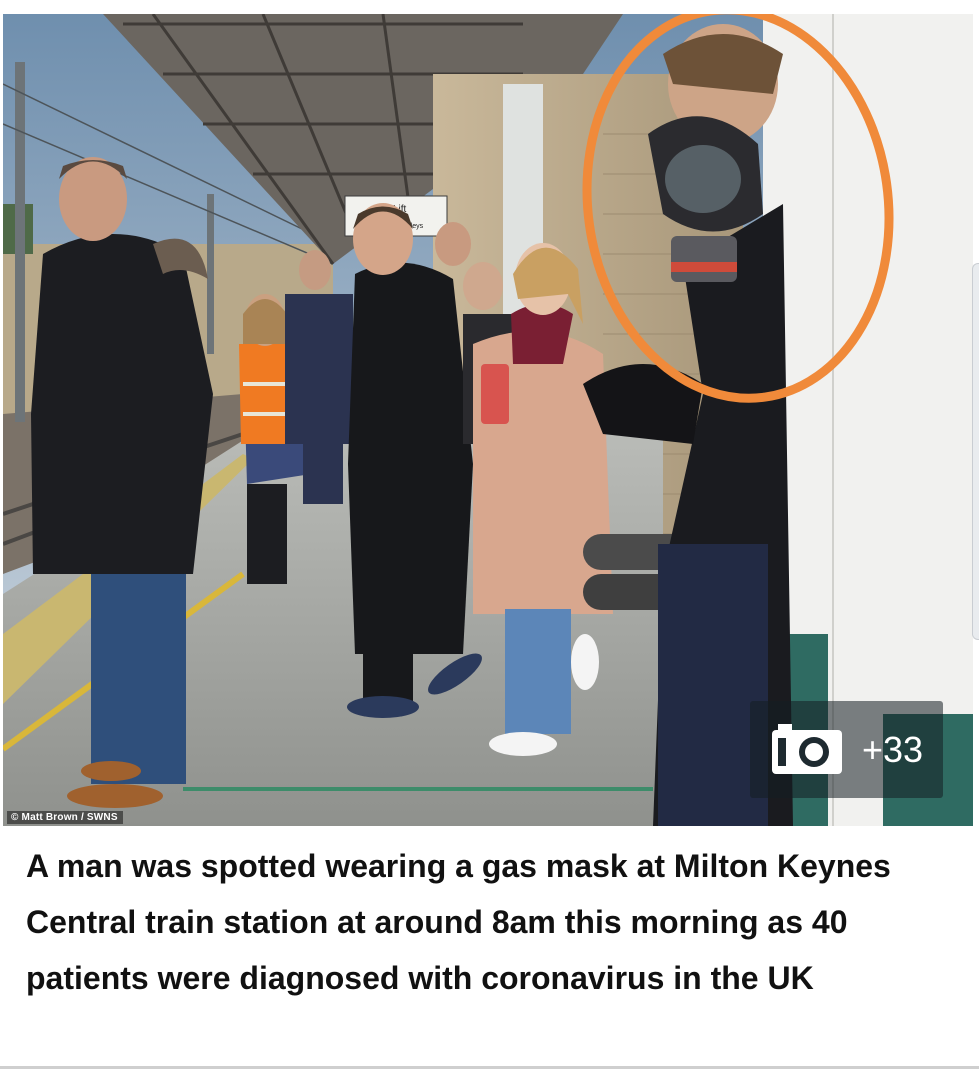  I want to click on divider, so click(489, 1067).